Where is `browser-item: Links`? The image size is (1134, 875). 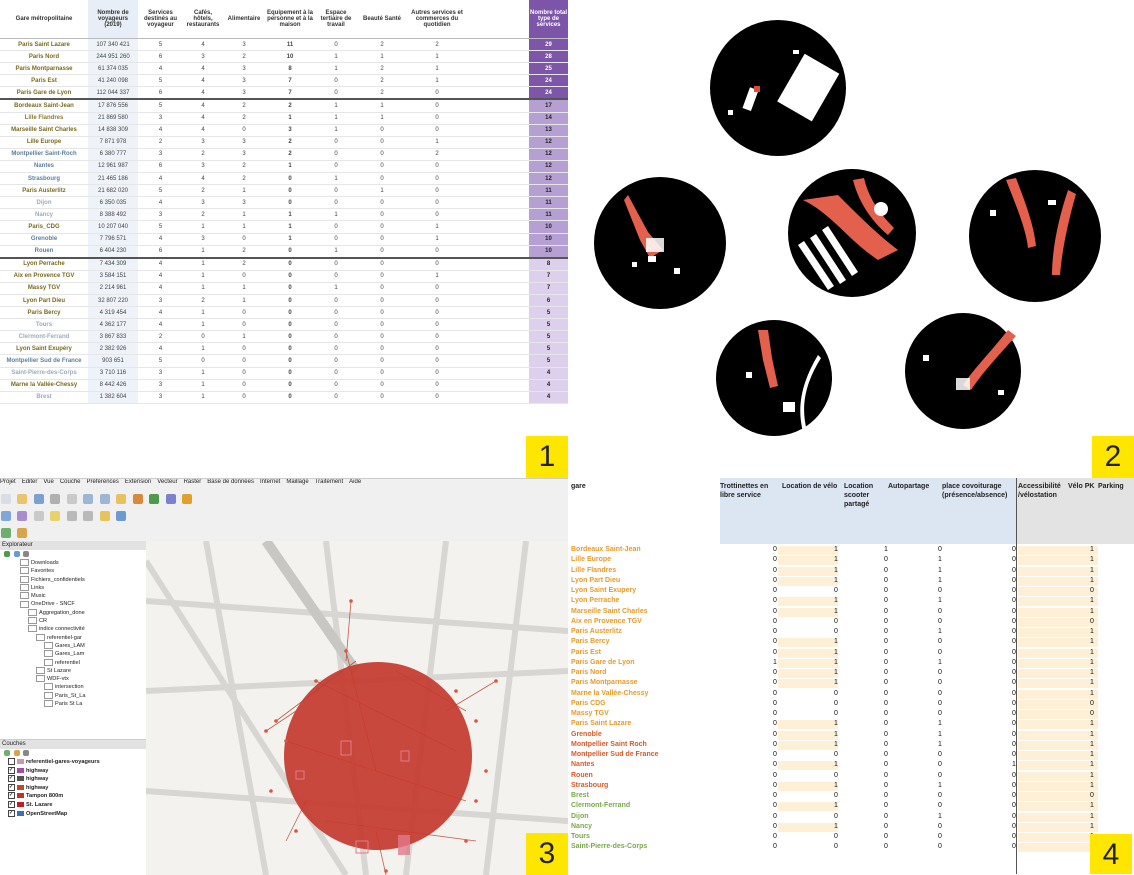 browser-item: Links is located at coordinates (73, 587).